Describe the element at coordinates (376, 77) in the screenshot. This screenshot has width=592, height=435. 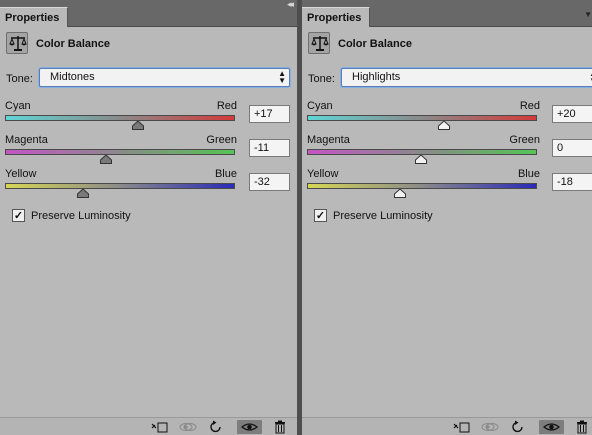
I see `tone-select-value: Highlights` at that location.